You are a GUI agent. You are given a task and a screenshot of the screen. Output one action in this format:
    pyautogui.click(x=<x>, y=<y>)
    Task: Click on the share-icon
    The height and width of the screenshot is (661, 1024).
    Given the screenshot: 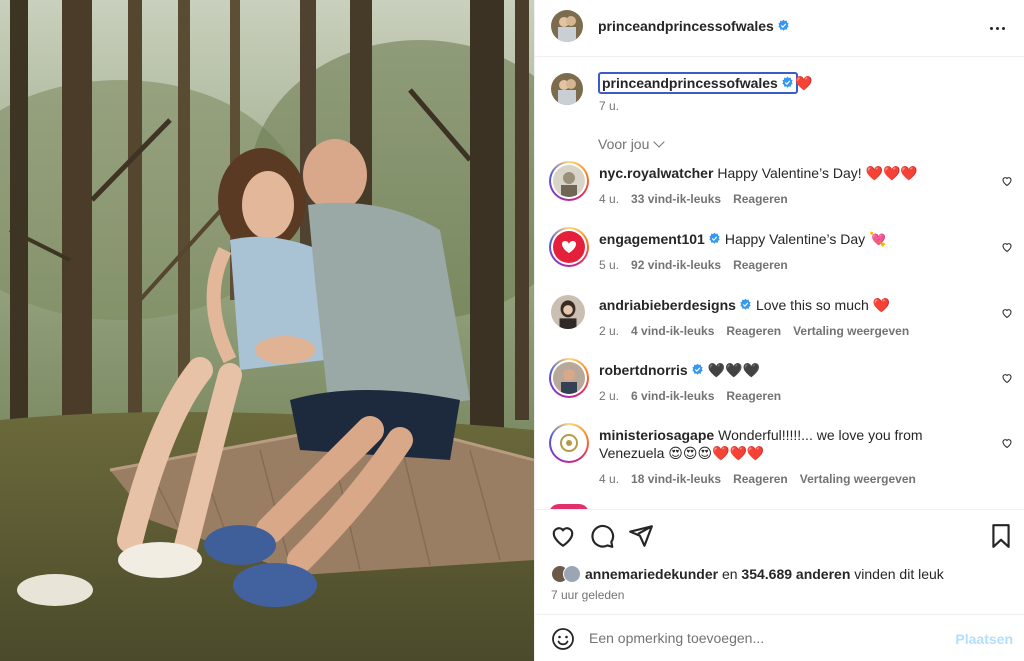 What is the action you would take?
    pyautogui.click(x=641, y=536)
    